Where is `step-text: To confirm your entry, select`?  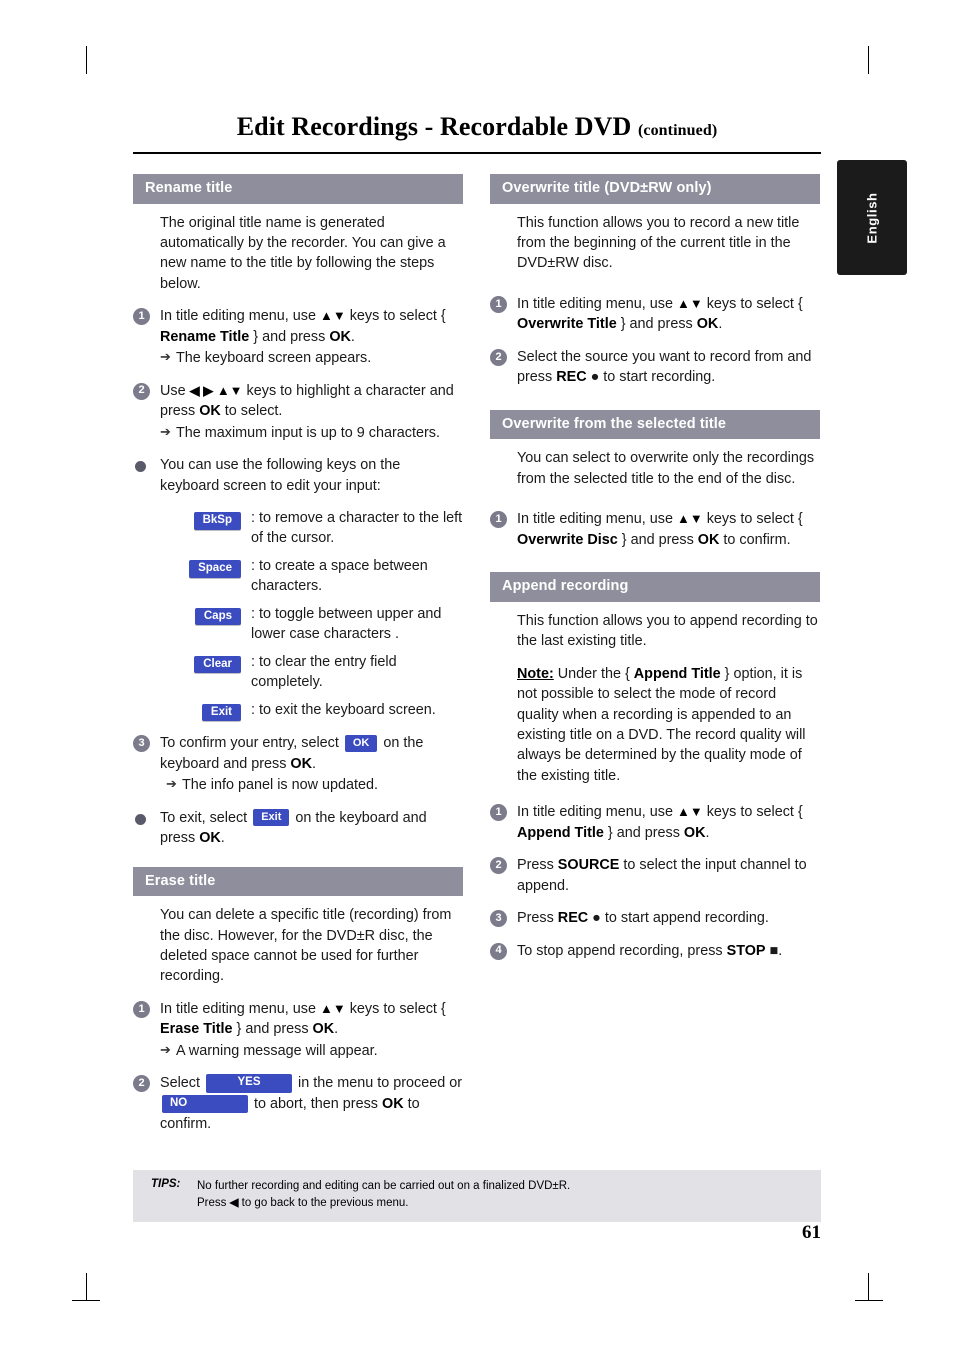 step-text: To confirm your entry, select is located at coordinates (251, 743).